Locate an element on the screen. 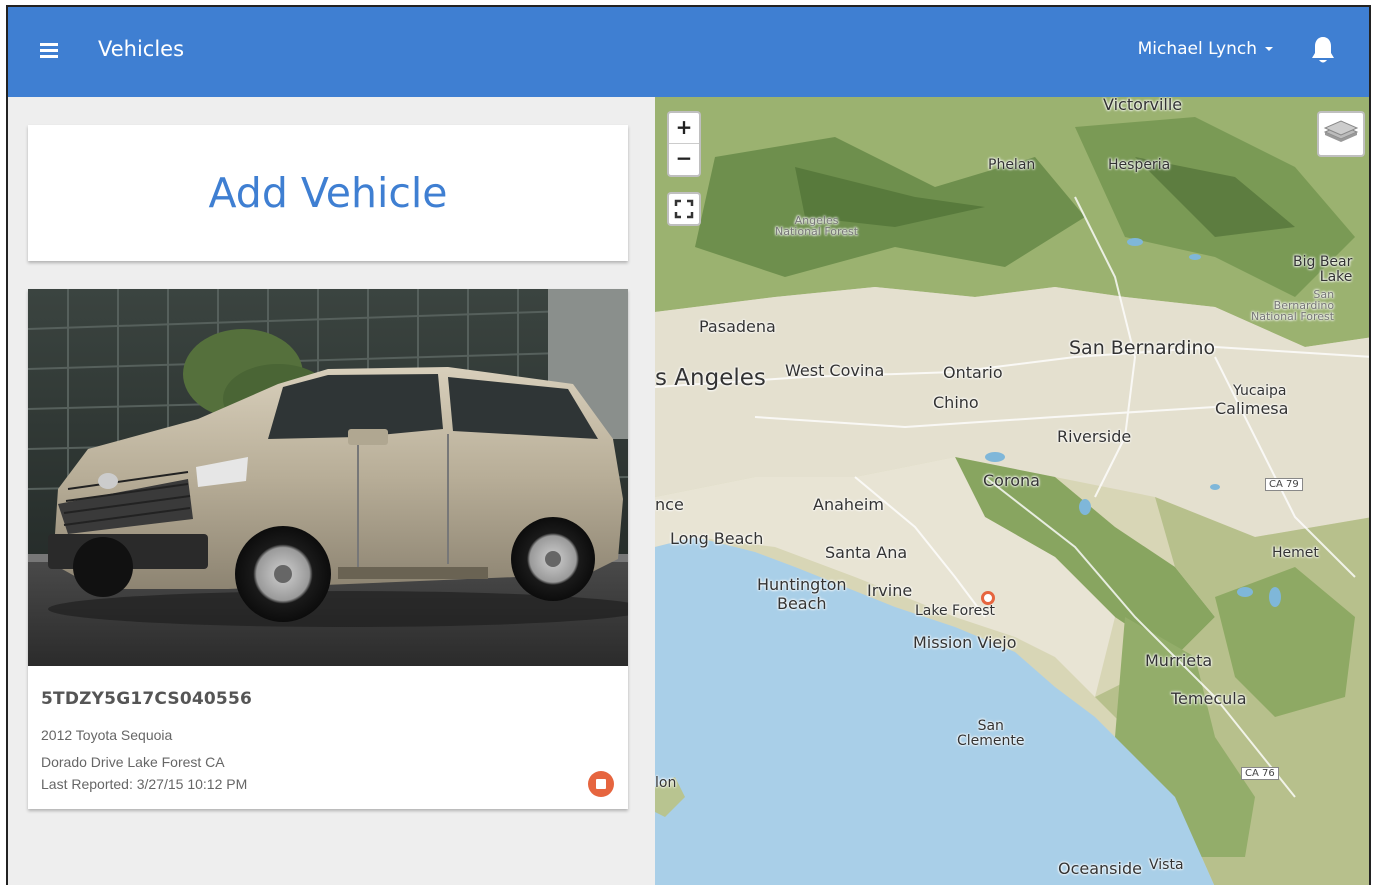  add-vehicle-button: Add Vehicle is located at coordinates (328, 193).